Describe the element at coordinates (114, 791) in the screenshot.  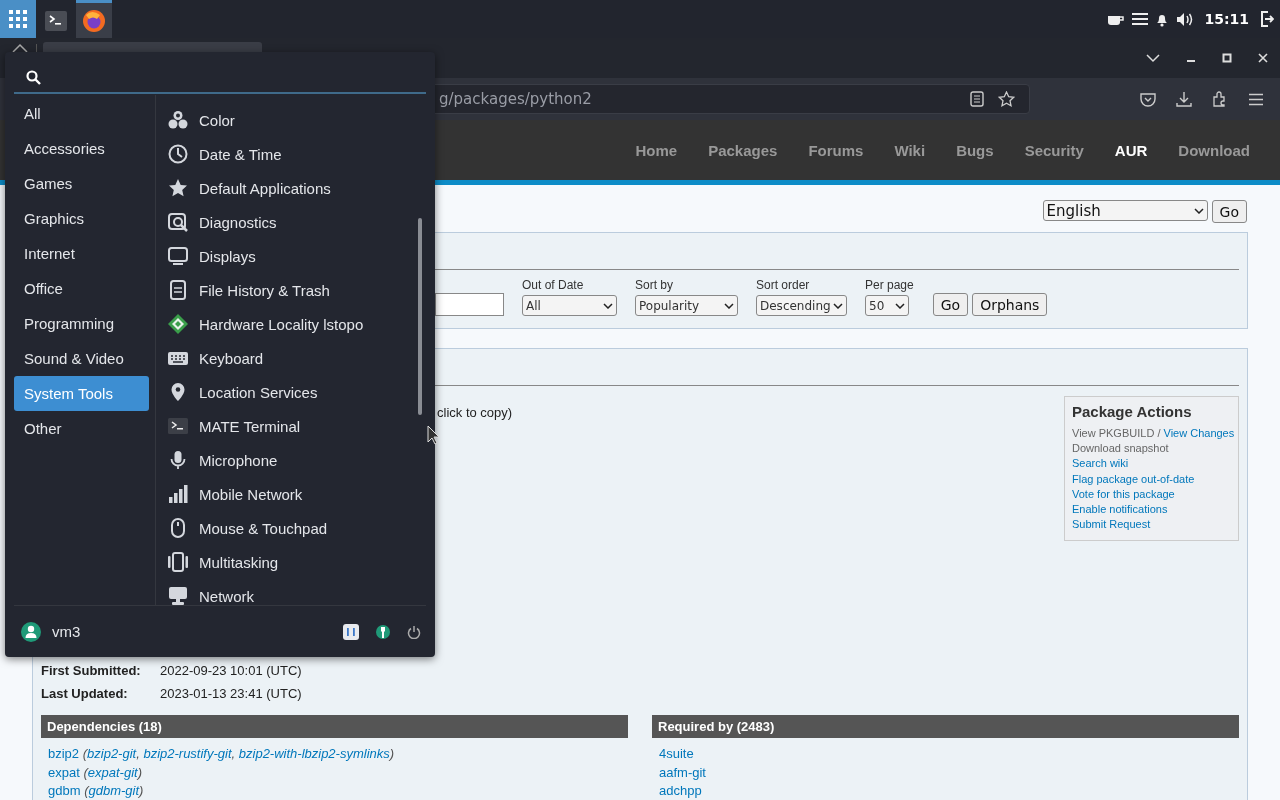
I see `package-link: gdbm-git` at that location.